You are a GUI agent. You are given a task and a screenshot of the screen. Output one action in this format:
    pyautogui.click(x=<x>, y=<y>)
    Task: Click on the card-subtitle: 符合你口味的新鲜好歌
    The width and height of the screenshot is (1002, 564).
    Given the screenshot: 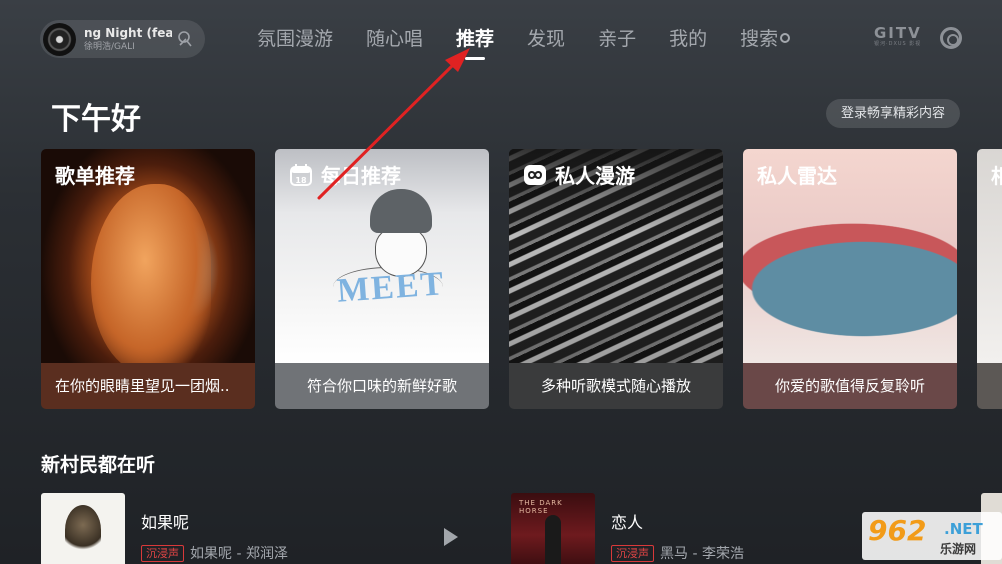 What is the action you would take?
    pyautogui.click(x=382, y=386)
    